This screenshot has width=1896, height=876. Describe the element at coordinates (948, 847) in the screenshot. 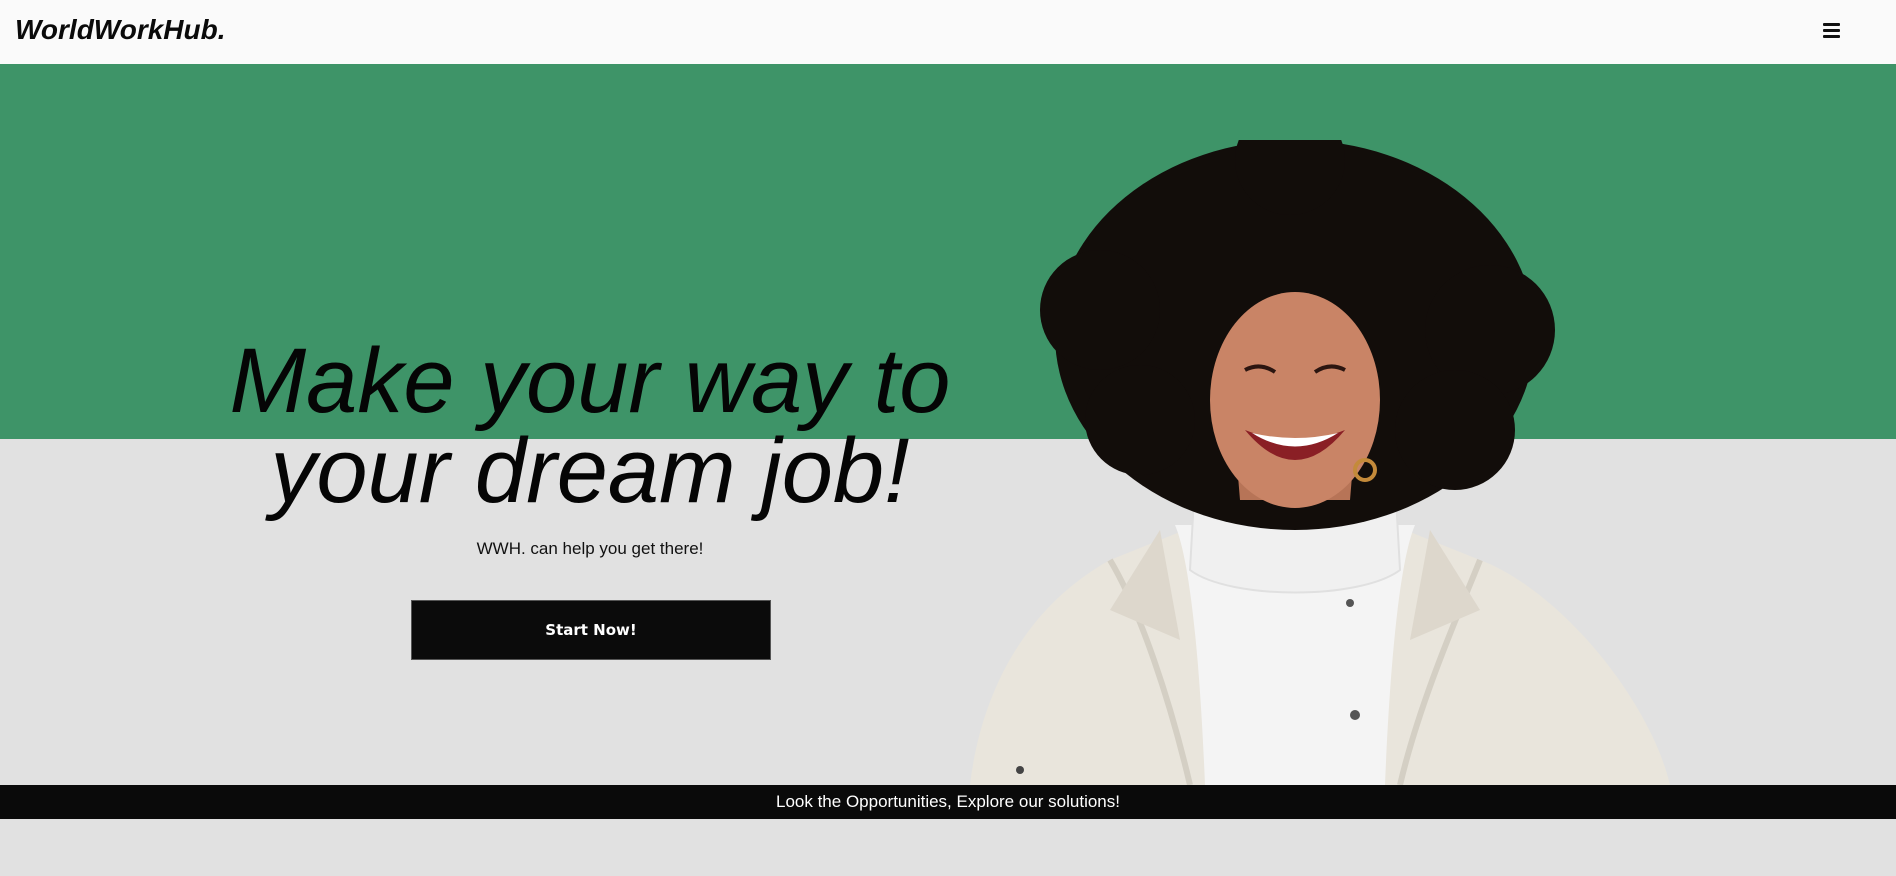

I see `below-fold-area` at that location.